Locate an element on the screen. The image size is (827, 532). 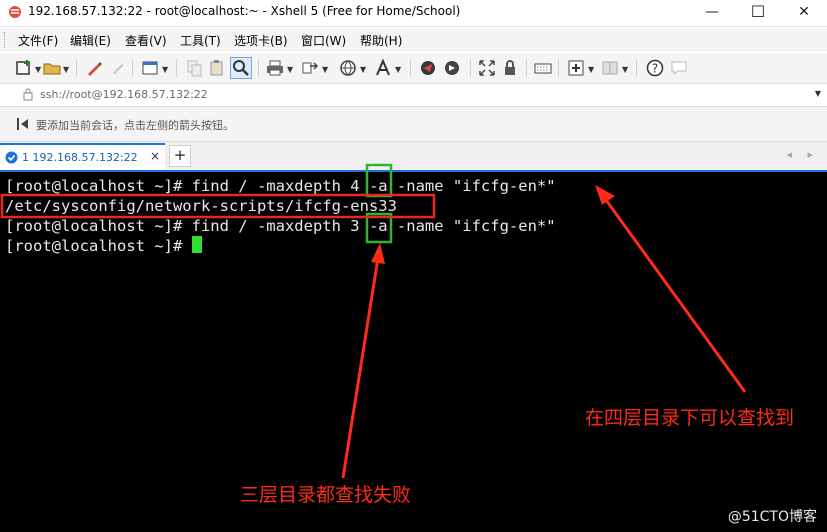
minimize-button: — is located at coordinates (712, 13).